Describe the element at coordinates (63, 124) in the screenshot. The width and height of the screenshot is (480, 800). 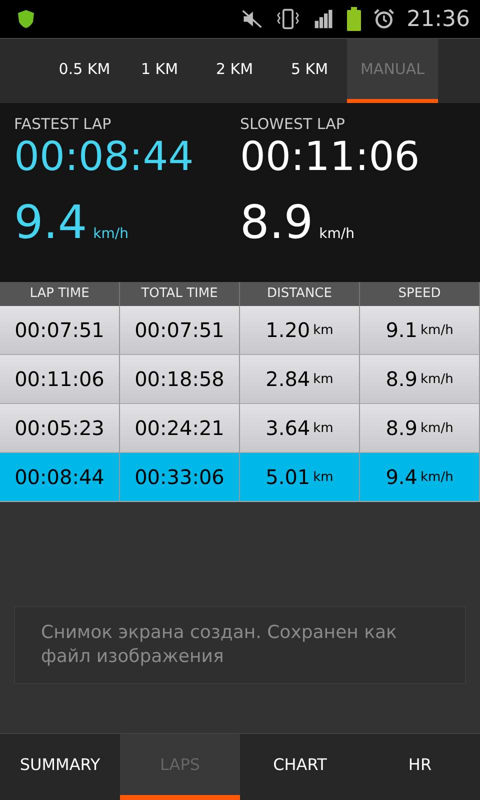
I see `stat-title: FASTEST LAP` at that location.